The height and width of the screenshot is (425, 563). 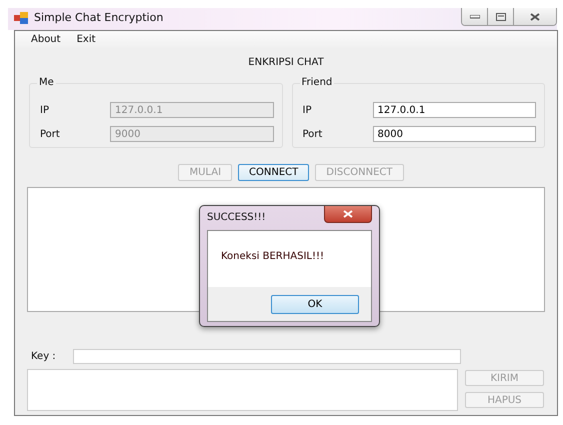 I want to click on key-label: Key :, so click(x=43, y=356).